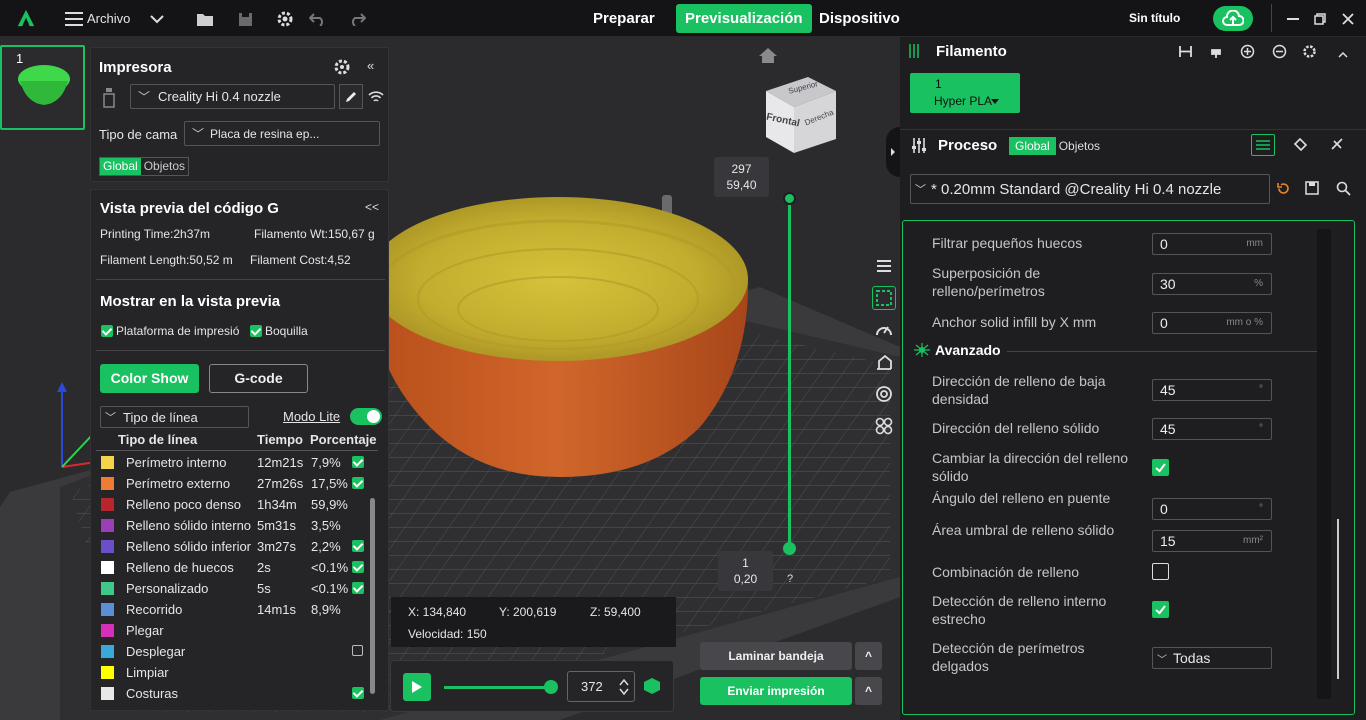 The image size is (1366, 720). What do you see at coordinates (232, 96) in the screenshot?
I see `printer-select: ﹀ Creality Hi 0.4 nozzle` at bounding box center [232, 96].